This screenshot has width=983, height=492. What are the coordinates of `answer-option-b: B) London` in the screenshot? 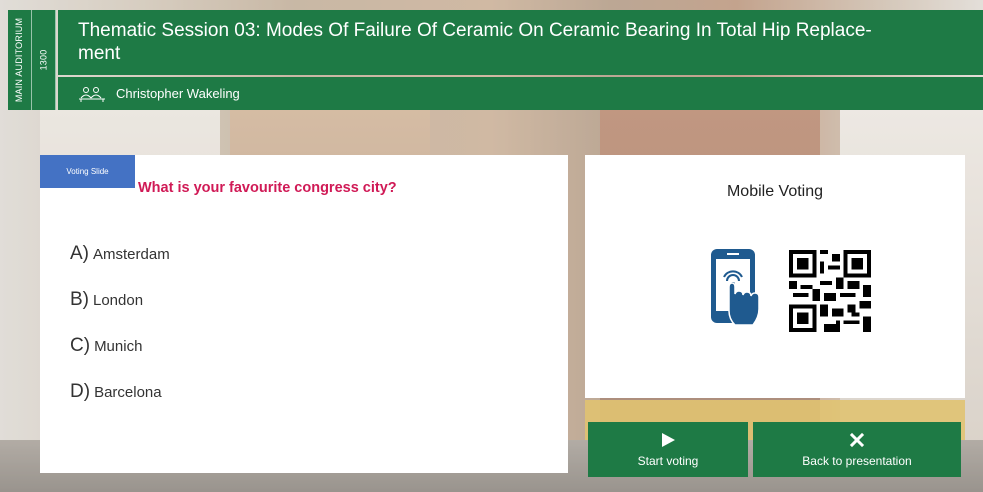 It's located at (120, 312).